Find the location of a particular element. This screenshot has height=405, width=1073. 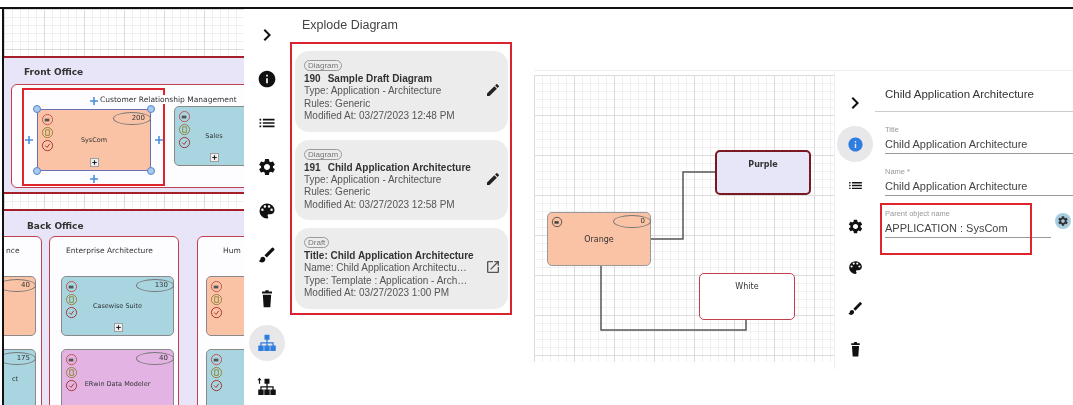

status-icon is located at coordinates (557, 222).